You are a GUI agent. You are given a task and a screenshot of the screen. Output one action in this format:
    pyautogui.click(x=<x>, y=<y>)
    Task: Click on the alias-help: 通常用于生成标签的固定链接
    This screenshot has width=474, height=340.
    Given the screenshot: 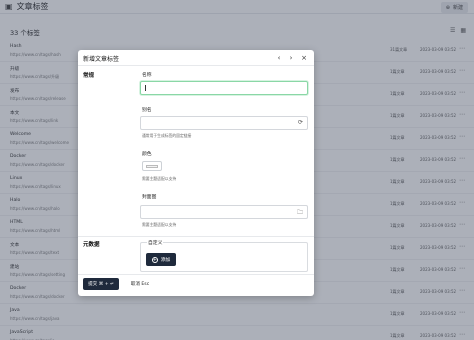 What is the action you would take?
    pyautogui.click(x=167, y=135)
    